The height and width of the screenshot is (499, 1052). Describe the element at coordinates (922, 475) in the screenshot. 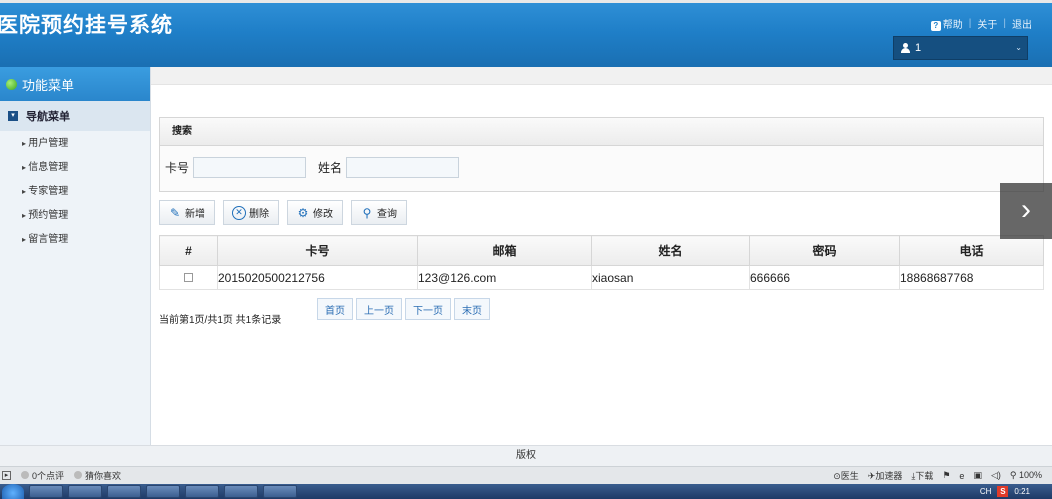

I see `download-link: ⤓下载` at that location.